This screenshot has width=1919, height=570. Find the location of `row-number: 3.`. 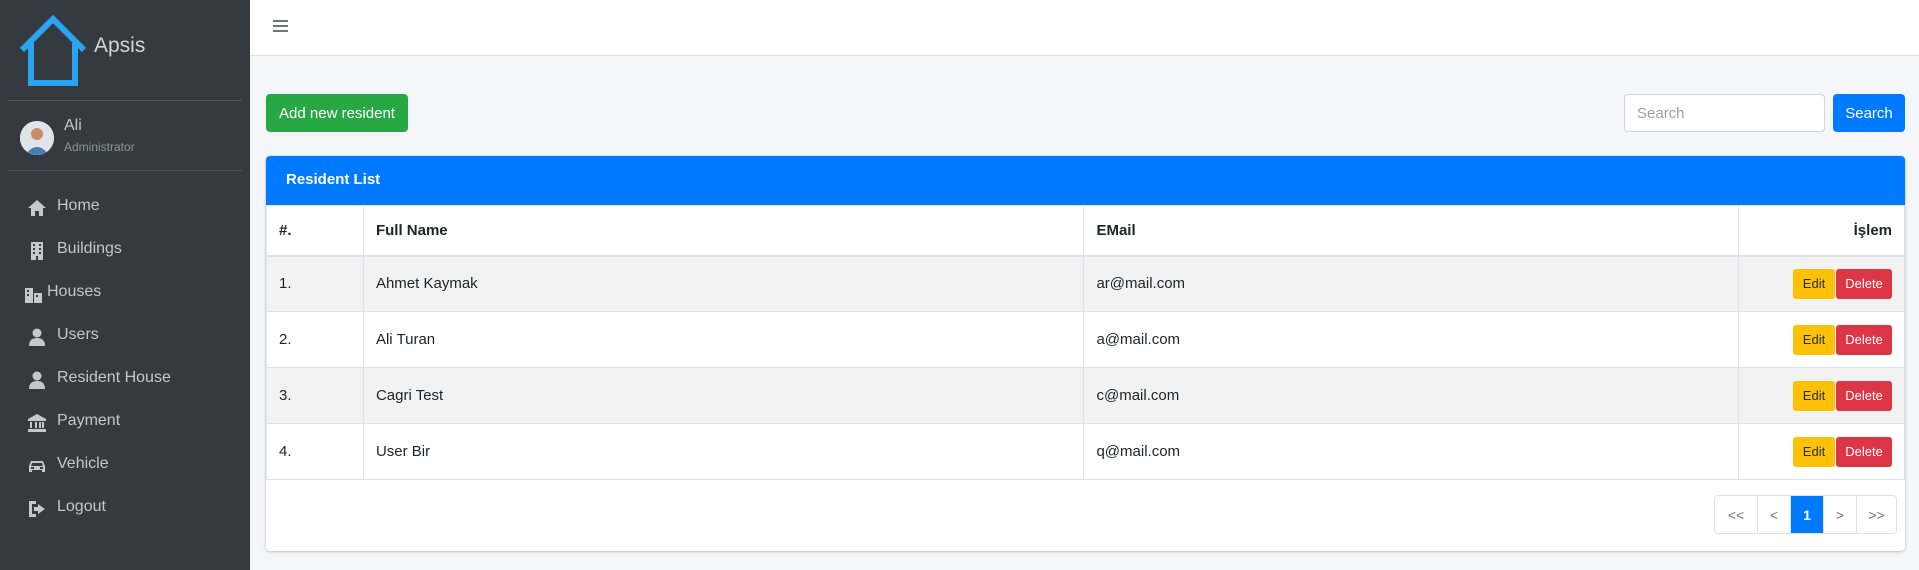

row-number: 3. is located at coordinates (315, 395).